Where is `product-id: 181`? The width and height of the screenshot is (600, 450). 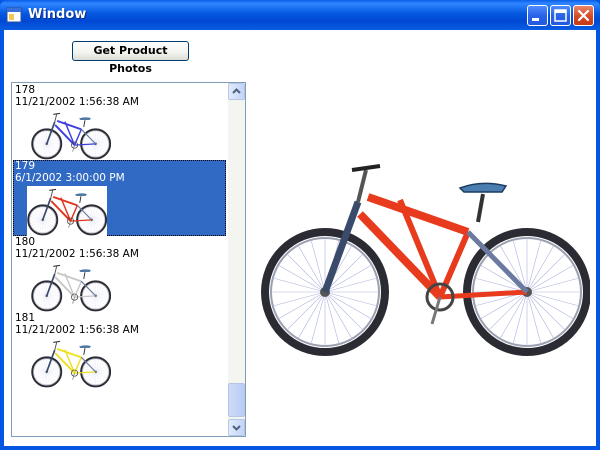
product-id: 181 is located at coordinates (25, 318).